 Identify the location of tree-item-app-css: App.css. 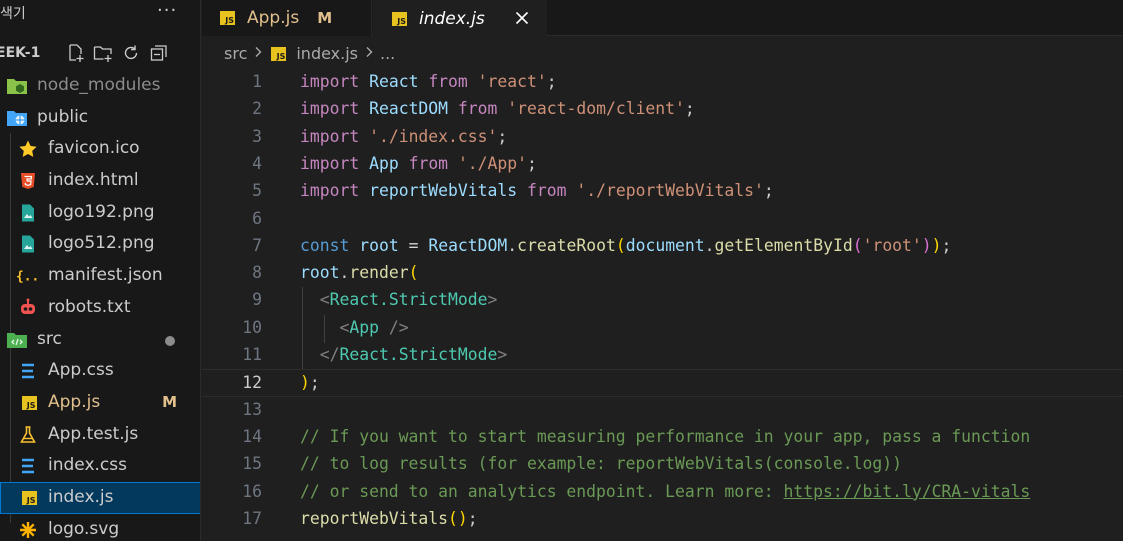
(100, 371).